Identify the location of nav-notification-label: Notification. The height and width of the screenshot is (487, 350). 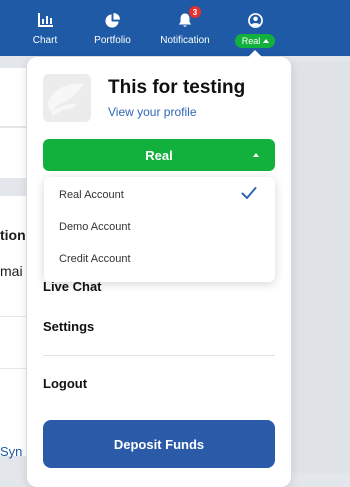
(185, 40).